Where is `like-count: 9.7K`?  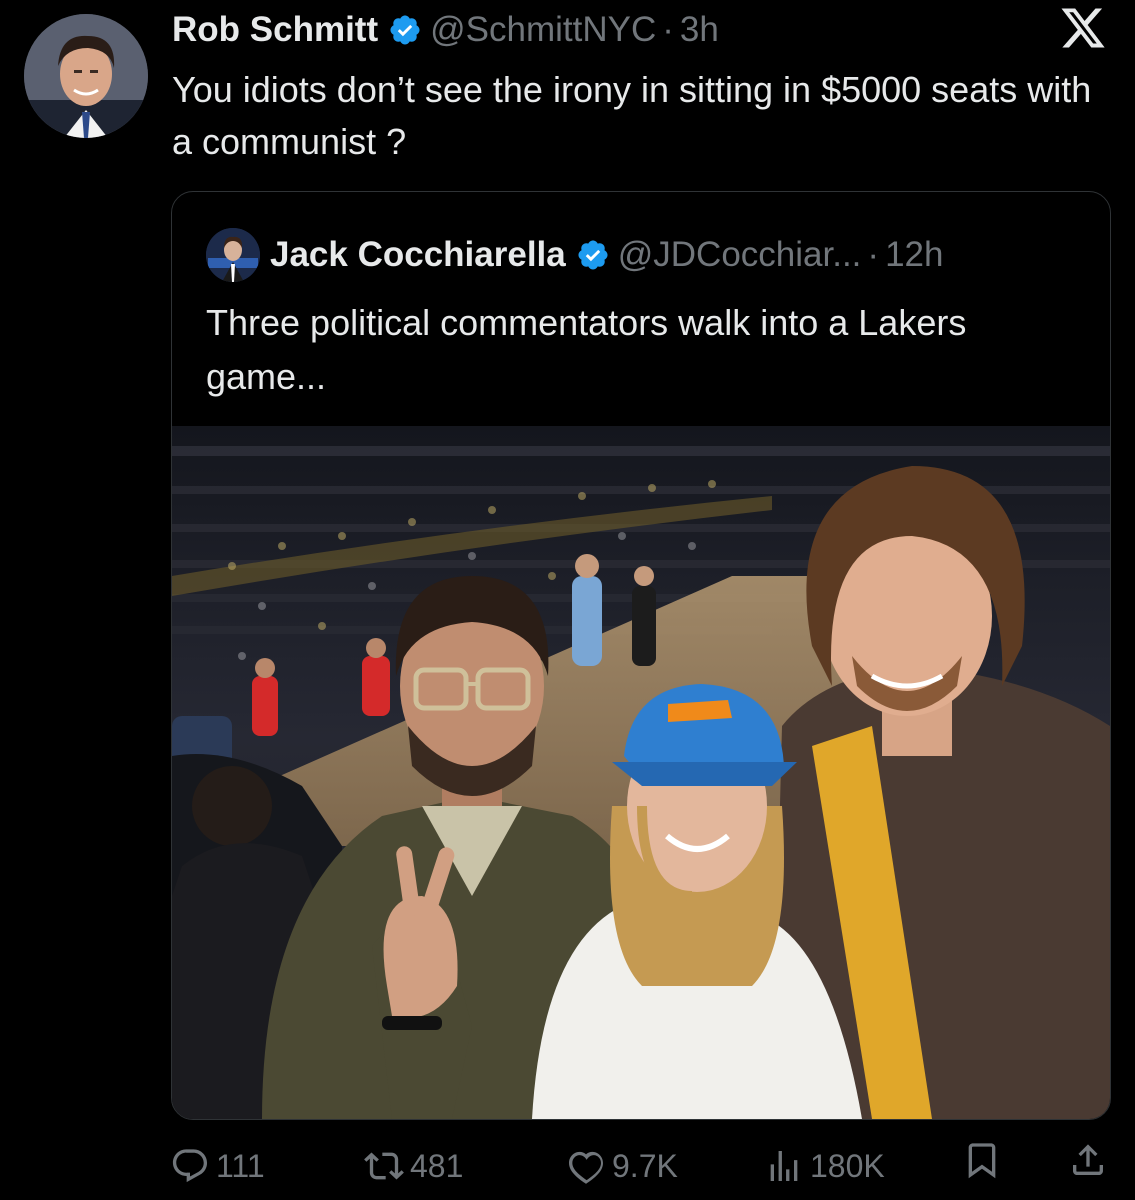
like-count: 9.7K is located at coordinates (645, 1166).